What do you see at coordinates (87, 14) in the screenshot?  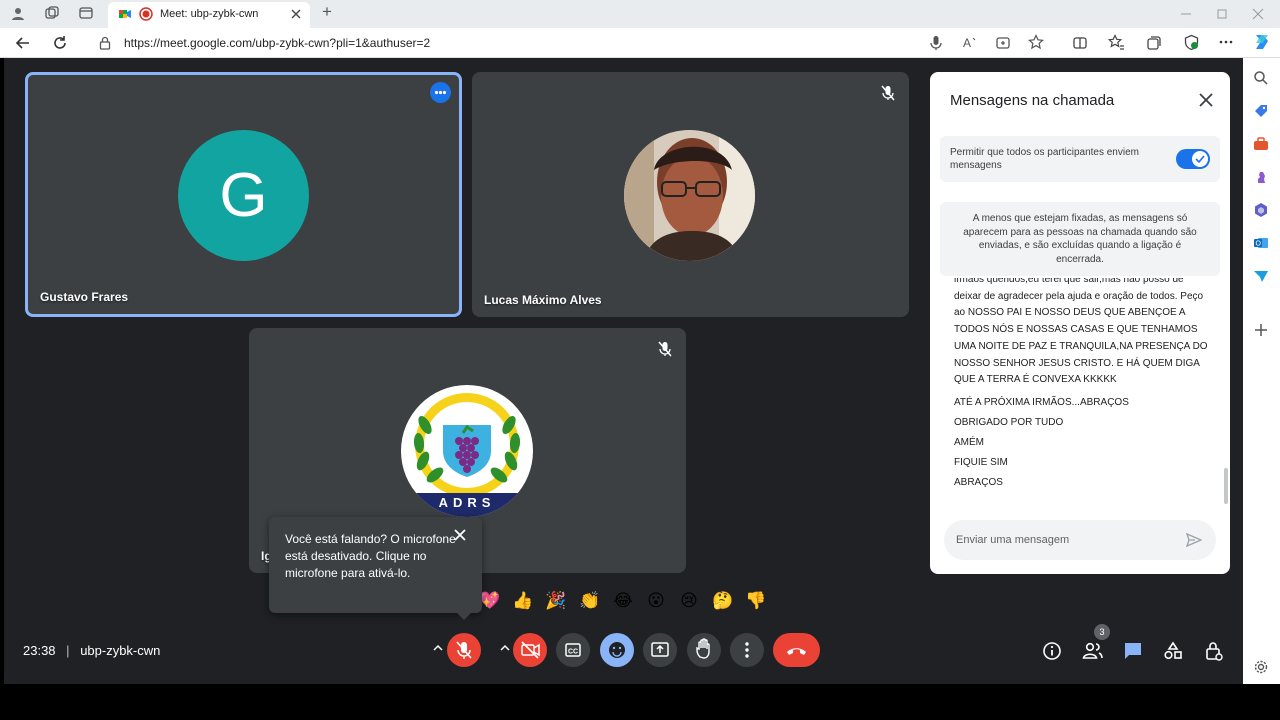 I see `tab-actions-icon` at bounding box center [87, 14].